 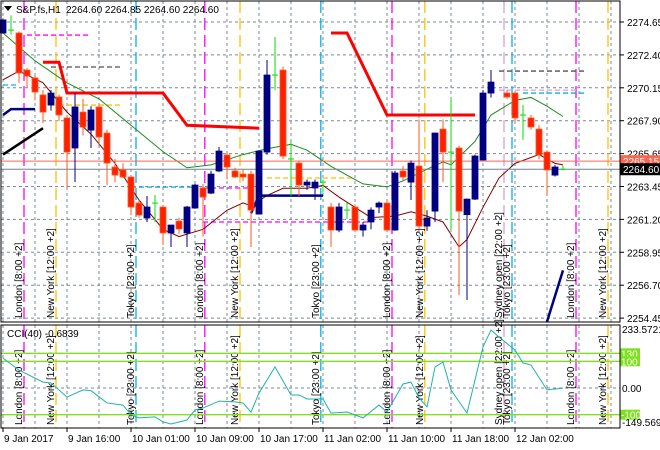 I want to click on time-axis-label: 10 Jan 01:00, so click(x=161, y=439).